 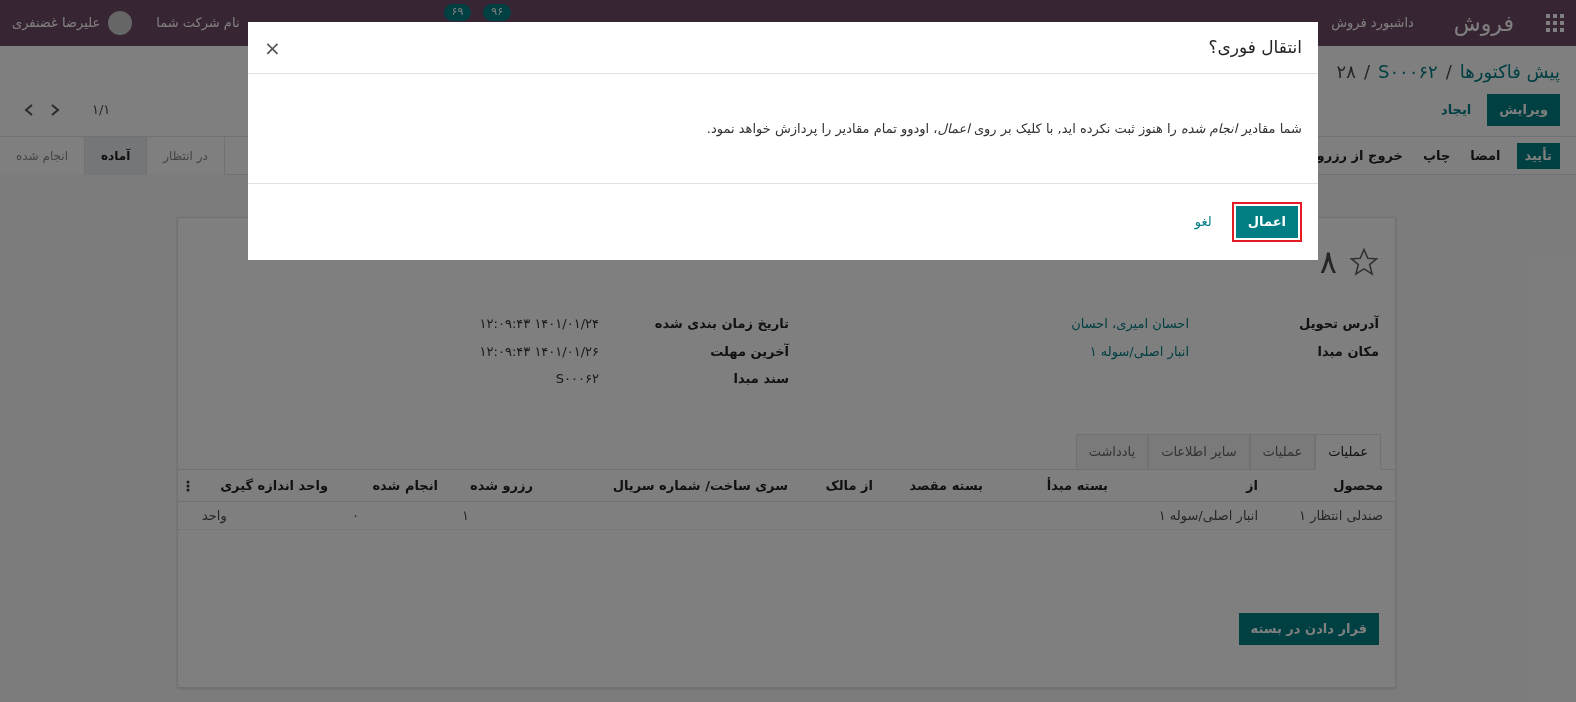 I want to click on action-button: چاپ, so click(x=1437, y=155).